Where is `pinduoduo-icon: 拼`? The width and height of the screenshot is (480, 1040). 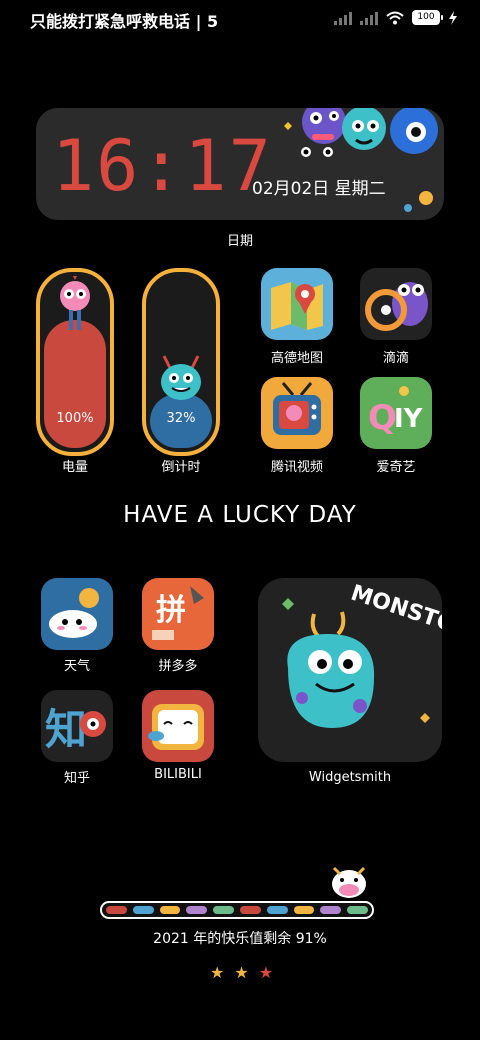 pinduoduo-icon: 拼 is located at coordinates (178, 614).